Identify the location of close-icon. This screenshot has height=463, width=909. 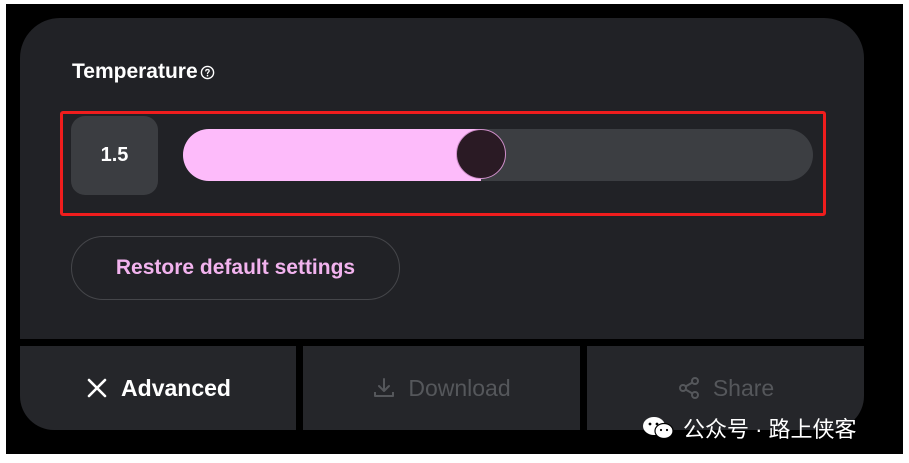
(97, 388).